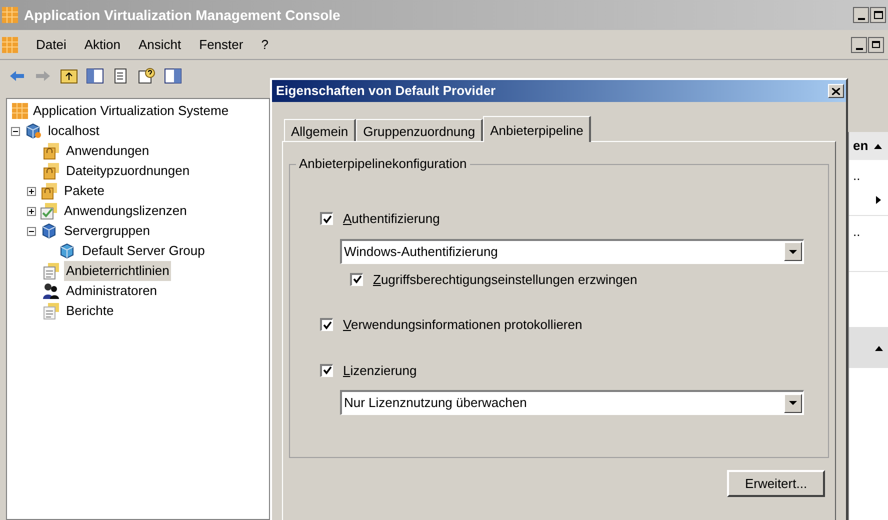 The image size is (888, 520). Describe the element at coordinates (537, 129) in the screenshot. I see `tab: Anbieterpipeline` at that location.